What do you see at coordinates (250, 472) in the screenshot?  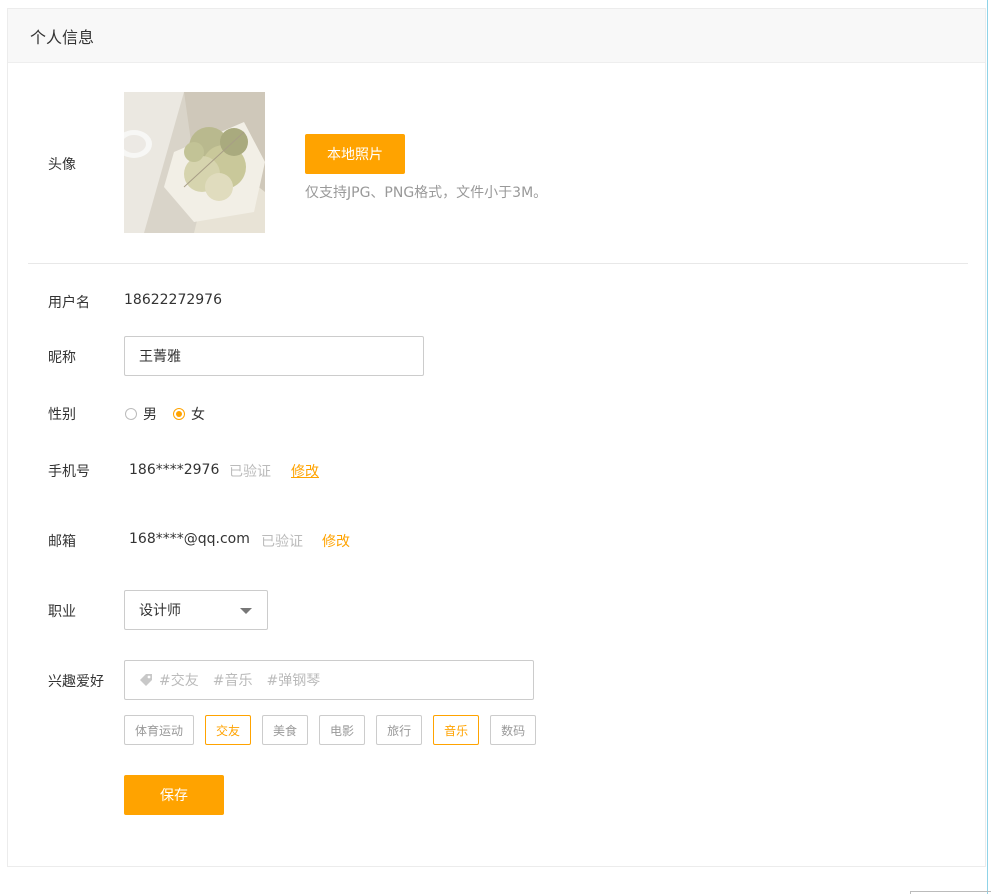 I see `phone-status: 已验证` at bounding box center [250, 472].